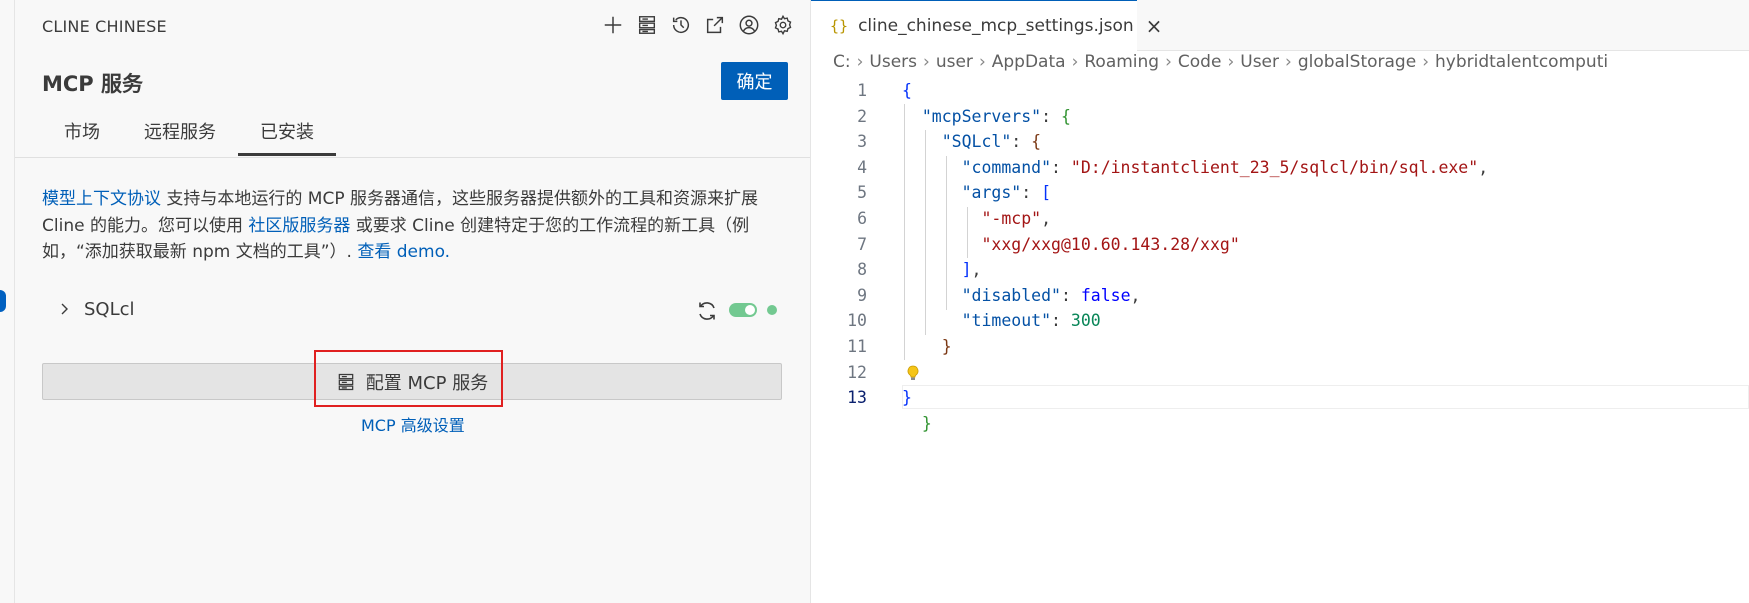  I want to click on extension-title: CLINE CHINESE, so click(104, 26).